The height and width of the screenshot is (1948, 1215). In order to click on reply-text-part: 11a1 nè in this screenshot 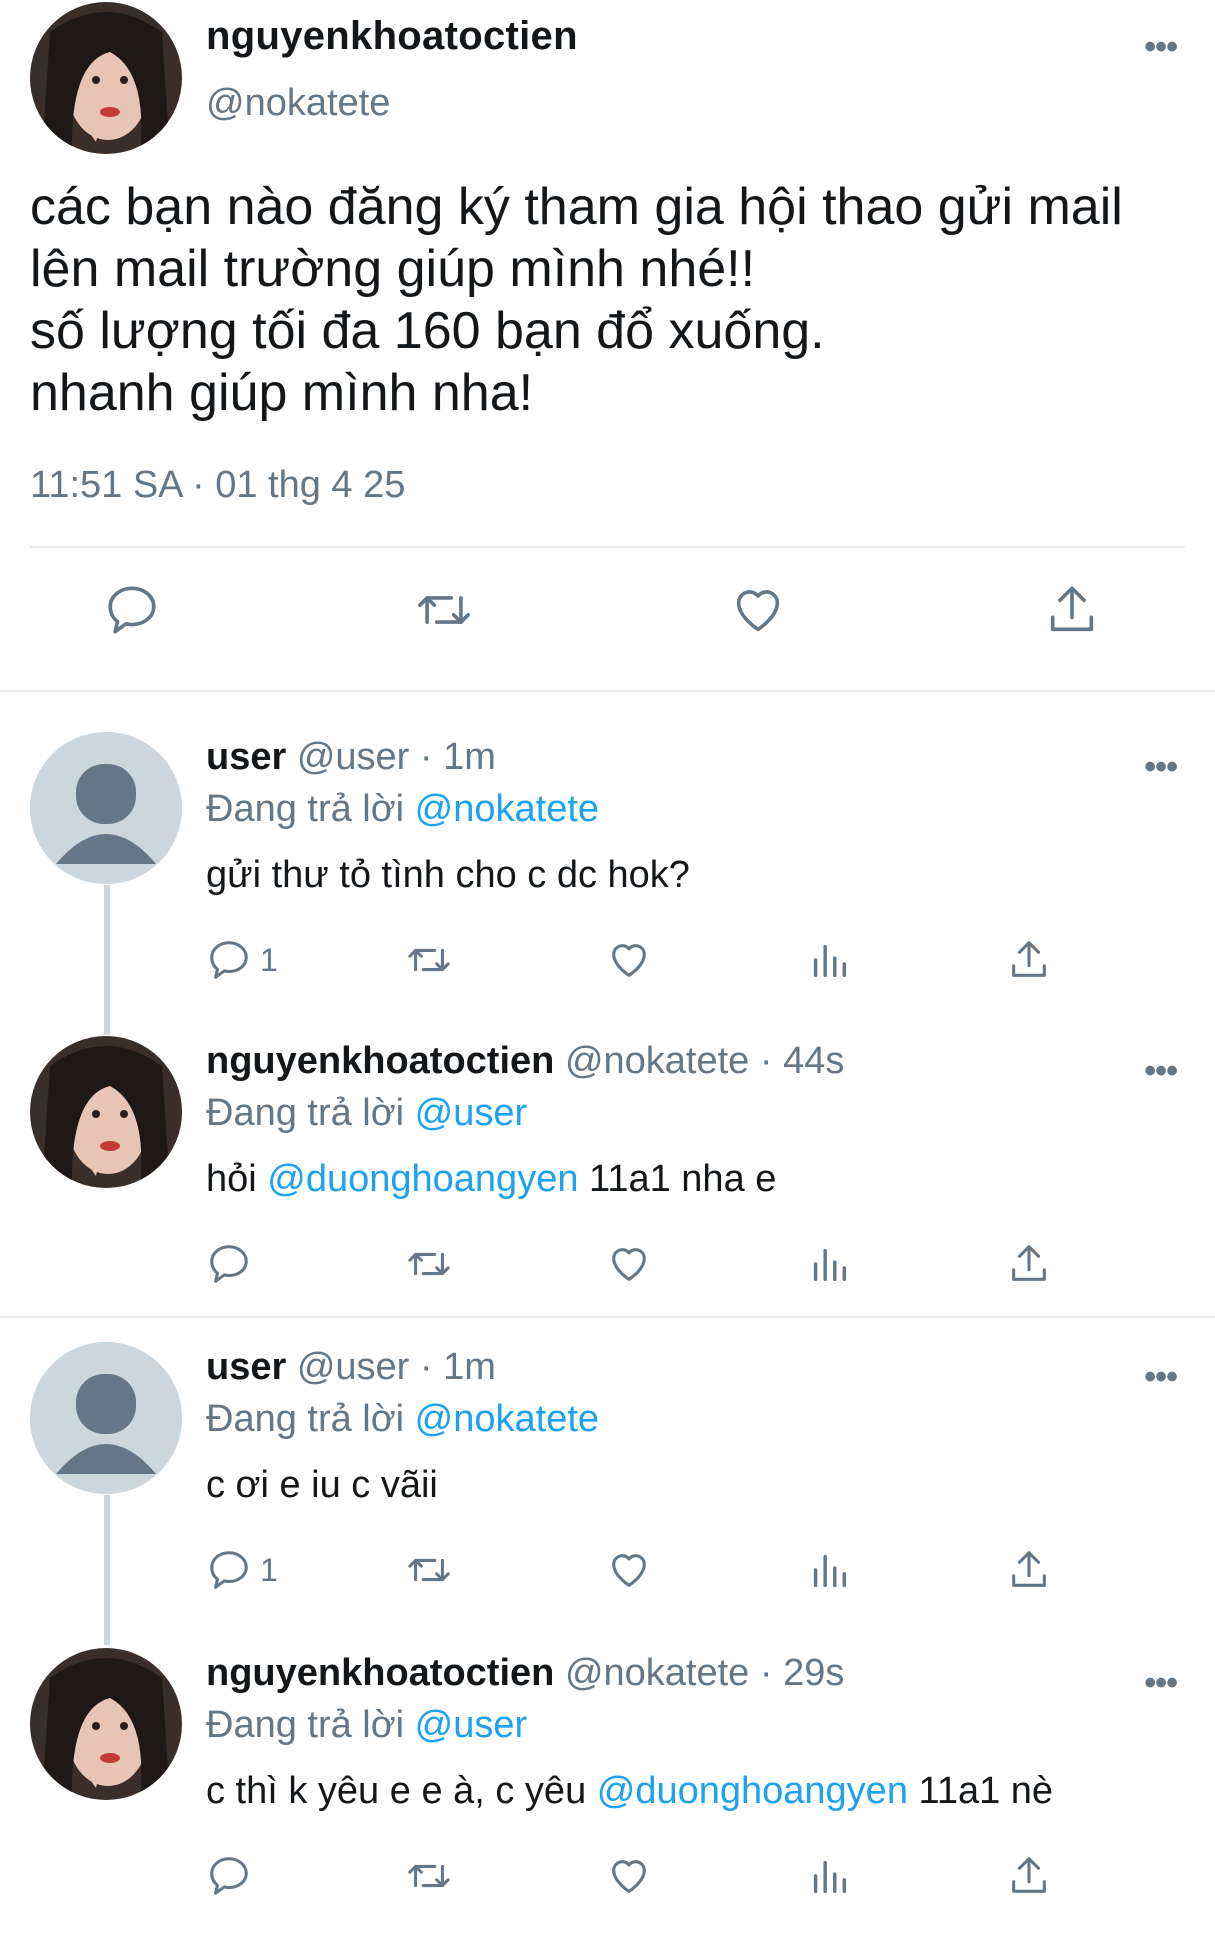, I will do `click(980, 1791)`.